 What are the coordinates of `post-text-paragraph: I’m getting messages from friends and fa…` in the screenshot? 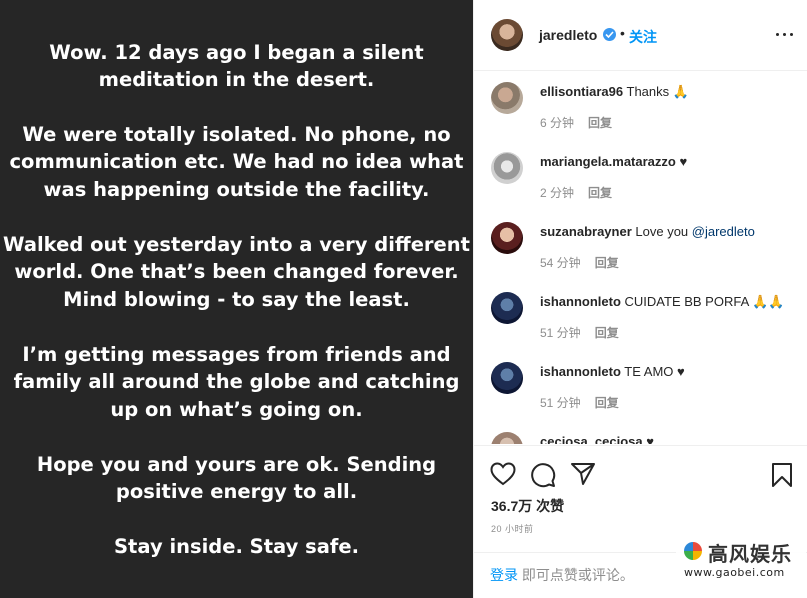 It's located at (236, 382).